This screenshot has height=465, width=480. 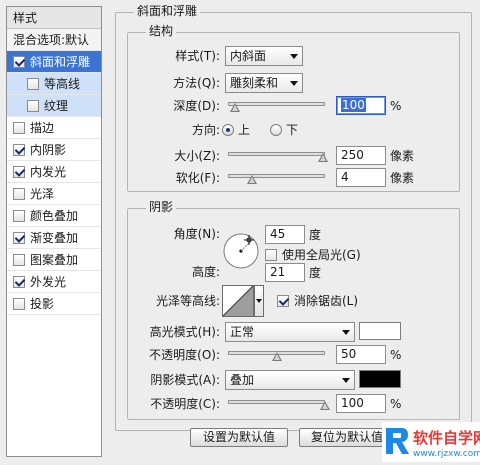 What do you see at coordinates (161, 31) in the screenshot?
I see `structure-title: 结构` at bounding box center [161, 31].